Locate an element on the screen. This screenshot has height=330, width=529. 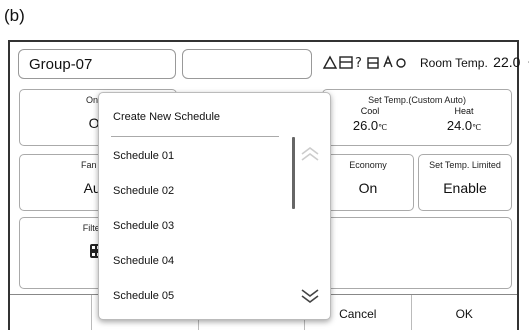
header-field is located at coordinates (247, 64).